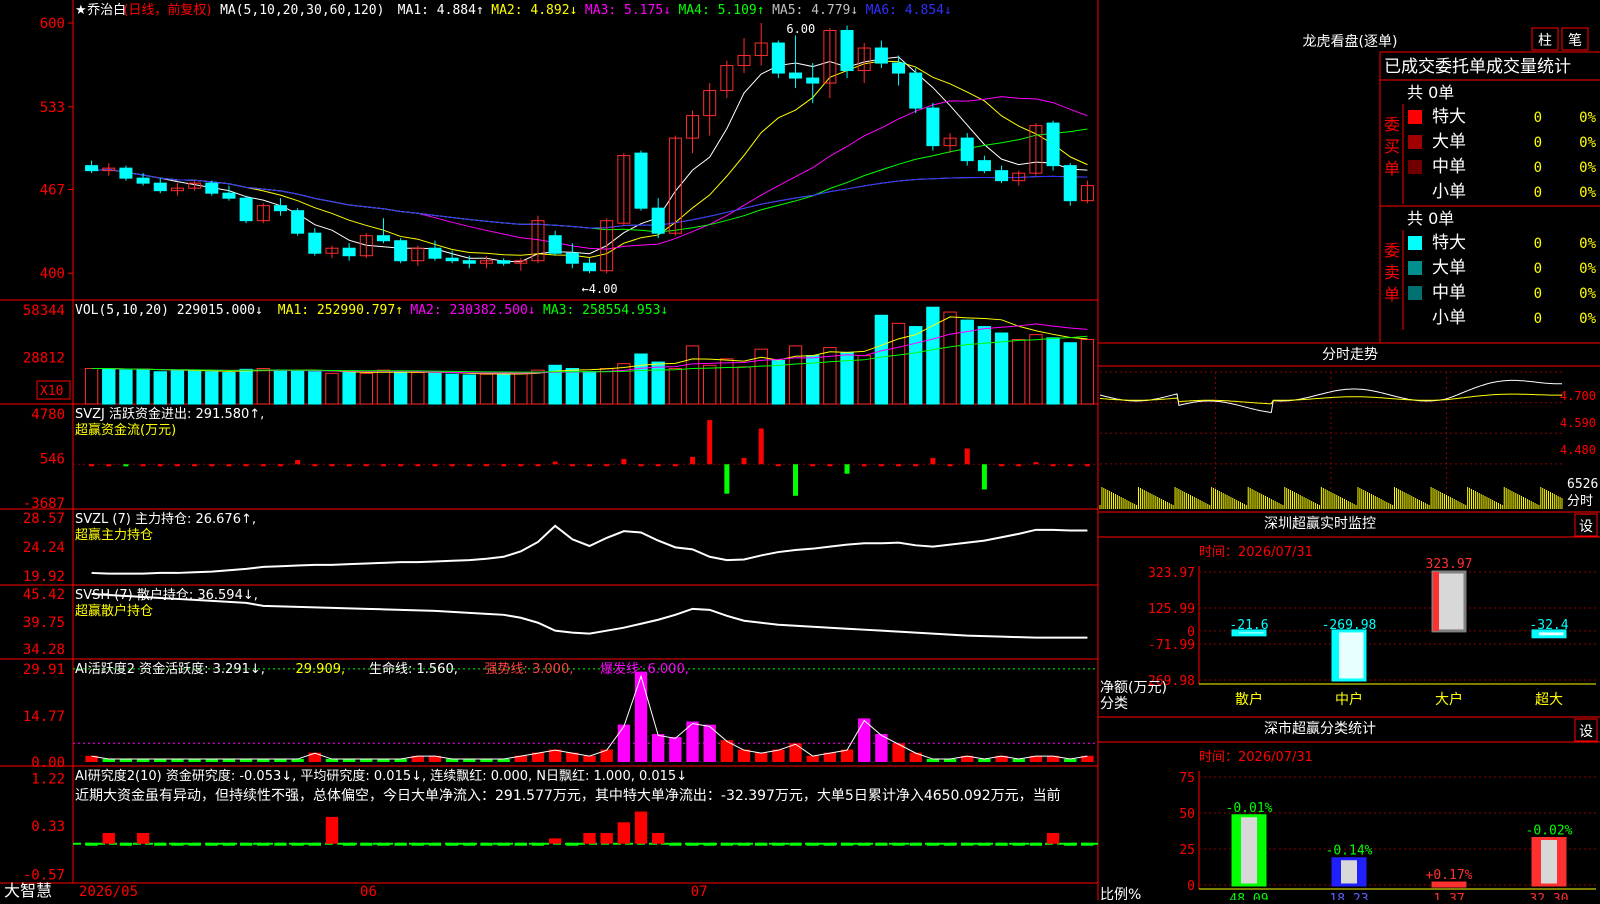  I want to click on ai1-bar, so click(624, 743).